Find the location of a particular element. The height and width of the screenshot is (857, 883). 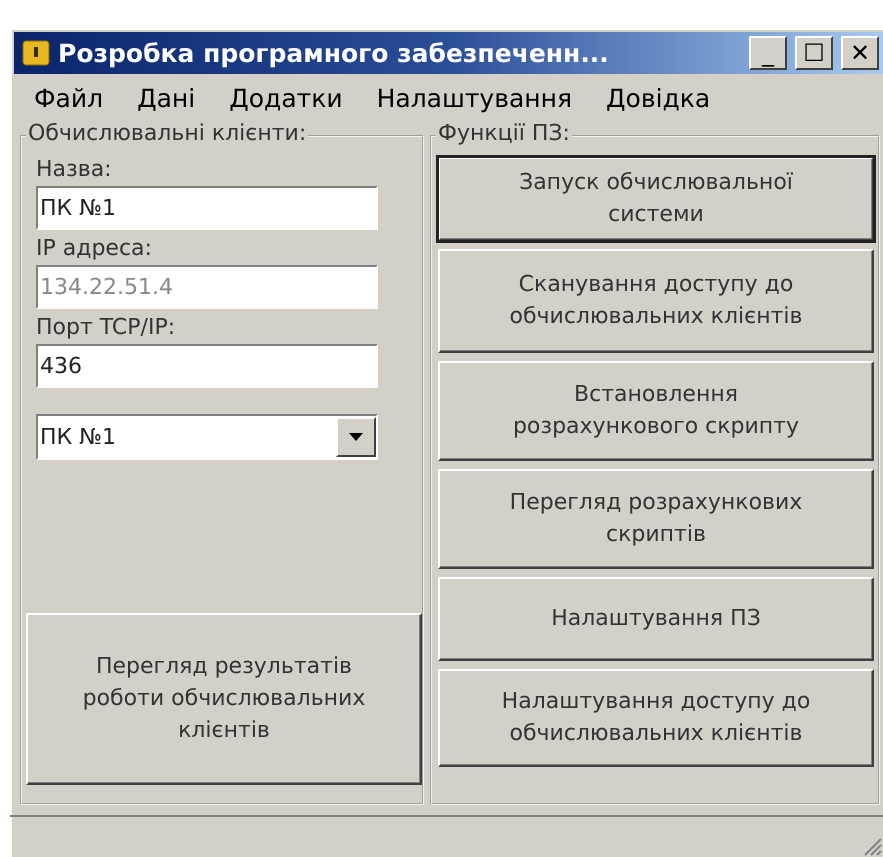

text-field: 436 is located at coordinates (207, 366).